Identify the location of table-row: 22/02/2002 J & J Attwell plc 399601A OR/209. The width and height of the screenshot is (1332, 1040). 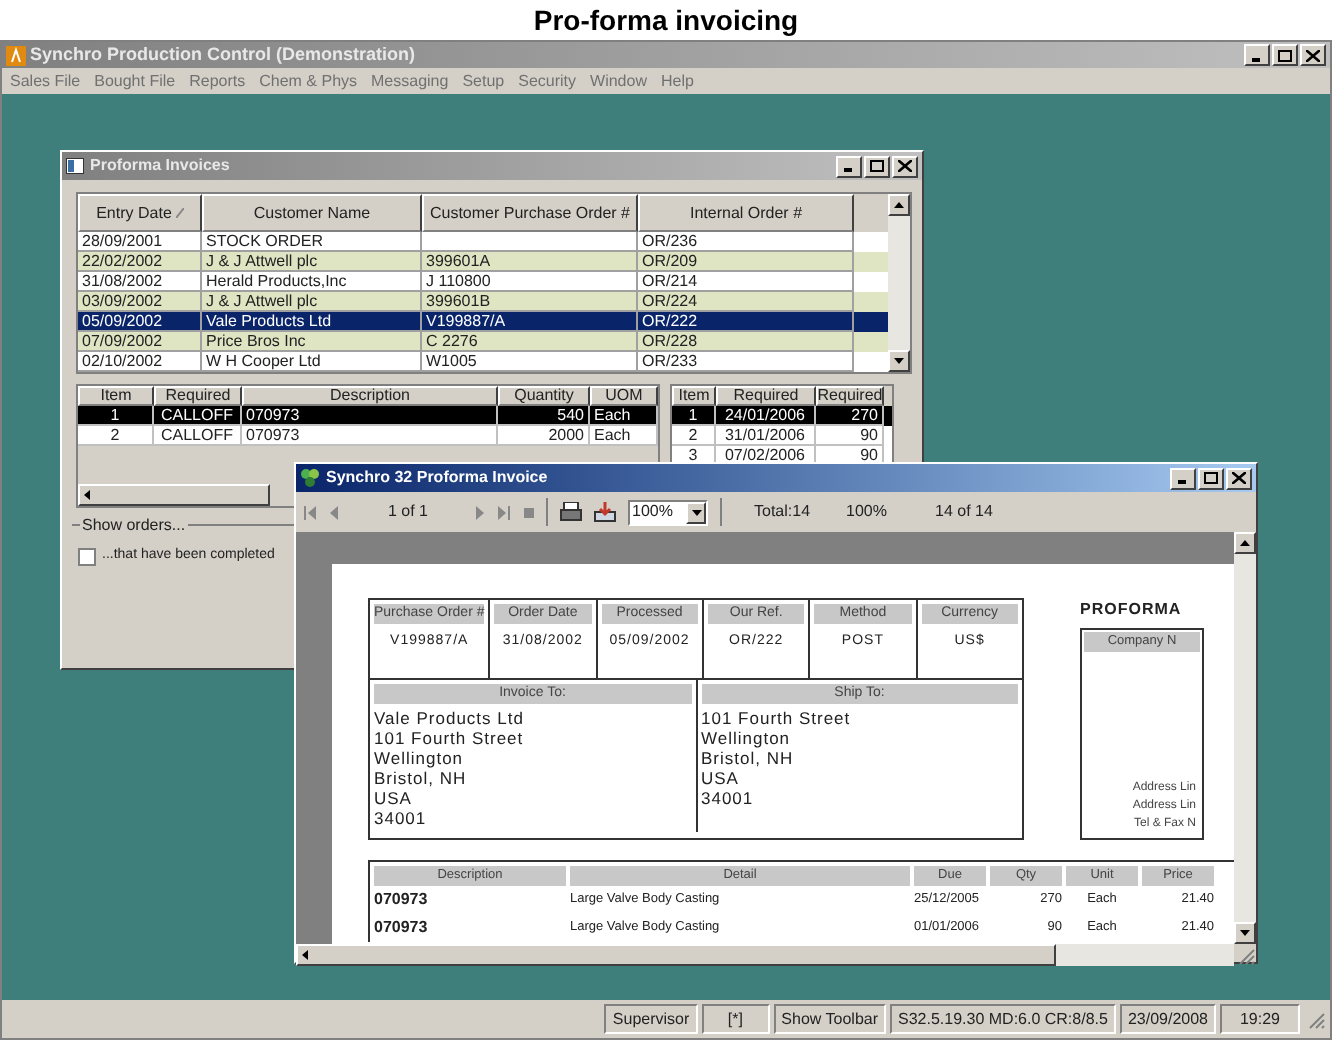
(483, 262).